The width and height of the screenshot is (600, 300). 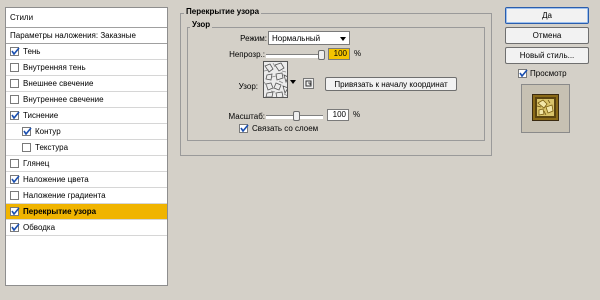 I want to click on new-preset-icon, so click(x=308, y=83).